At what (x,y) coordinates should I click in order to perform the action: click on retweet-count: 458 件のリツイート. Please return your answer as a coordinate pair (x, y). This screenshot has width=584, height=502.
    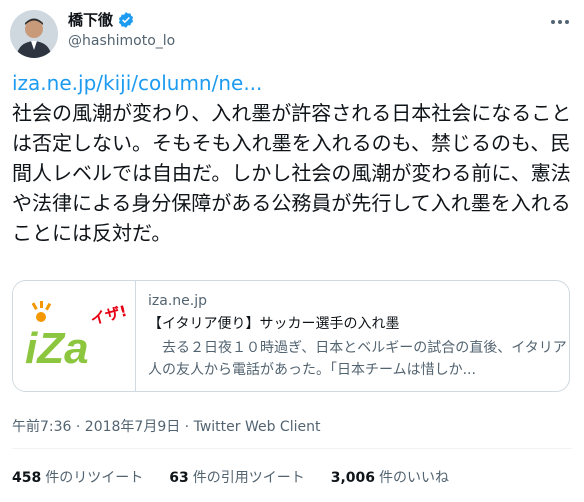
    Looking at the image, I should click on (77, 478).